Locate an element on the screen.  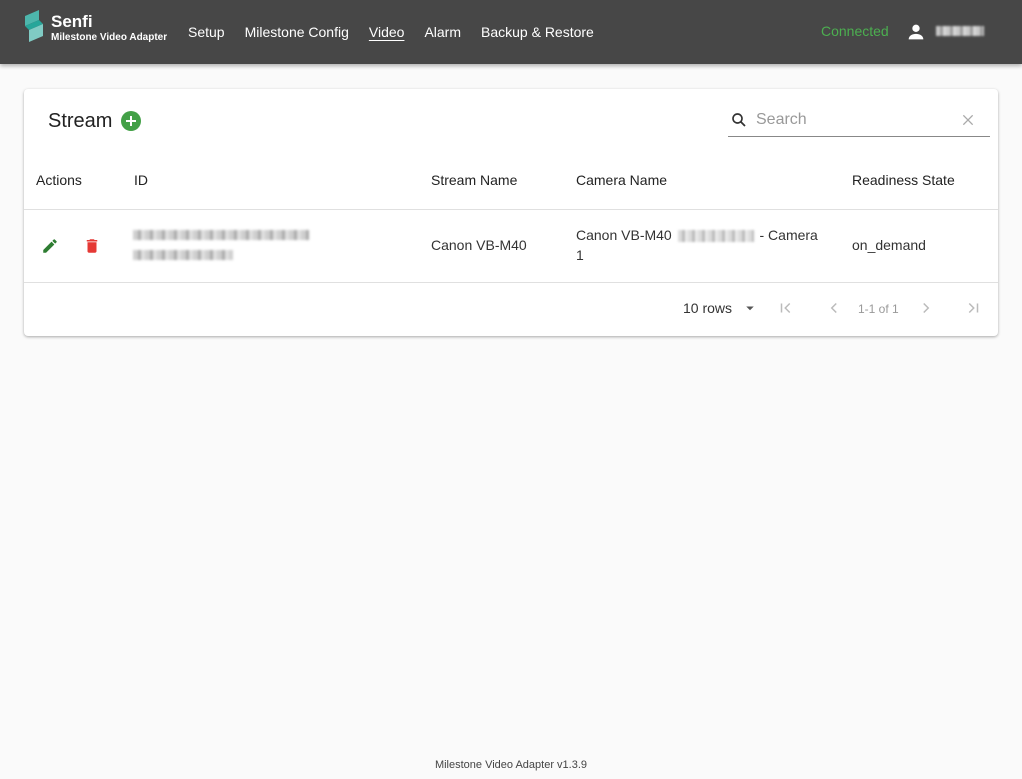
camera-name-prefix: Canon VB-M40 is located at coordinates (624, 235).